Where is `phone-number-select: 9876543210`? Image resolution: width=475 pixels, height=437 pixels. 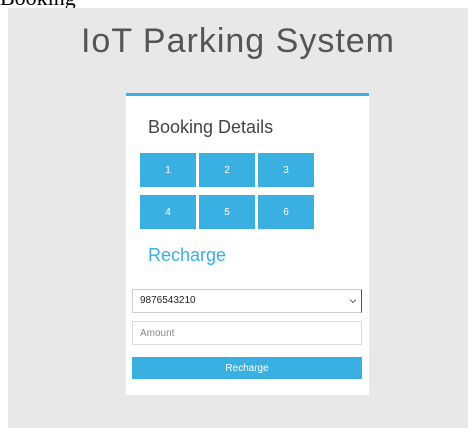
phone-number-select: 9876543210 is located at coordinates (247, 301).